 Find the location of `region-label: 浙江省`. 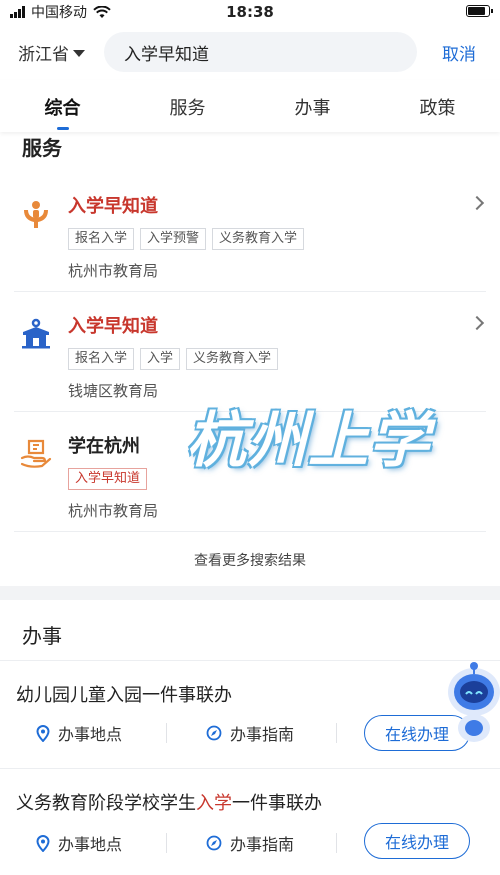

region-label: 浙江省 is located at coordinates (43, 54).